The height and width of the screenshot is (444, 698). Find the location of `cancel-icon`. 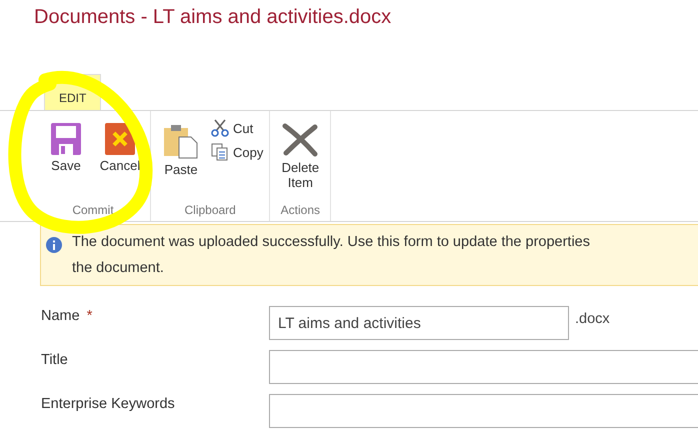

cancel-icon is located at coordinates (120, 139).